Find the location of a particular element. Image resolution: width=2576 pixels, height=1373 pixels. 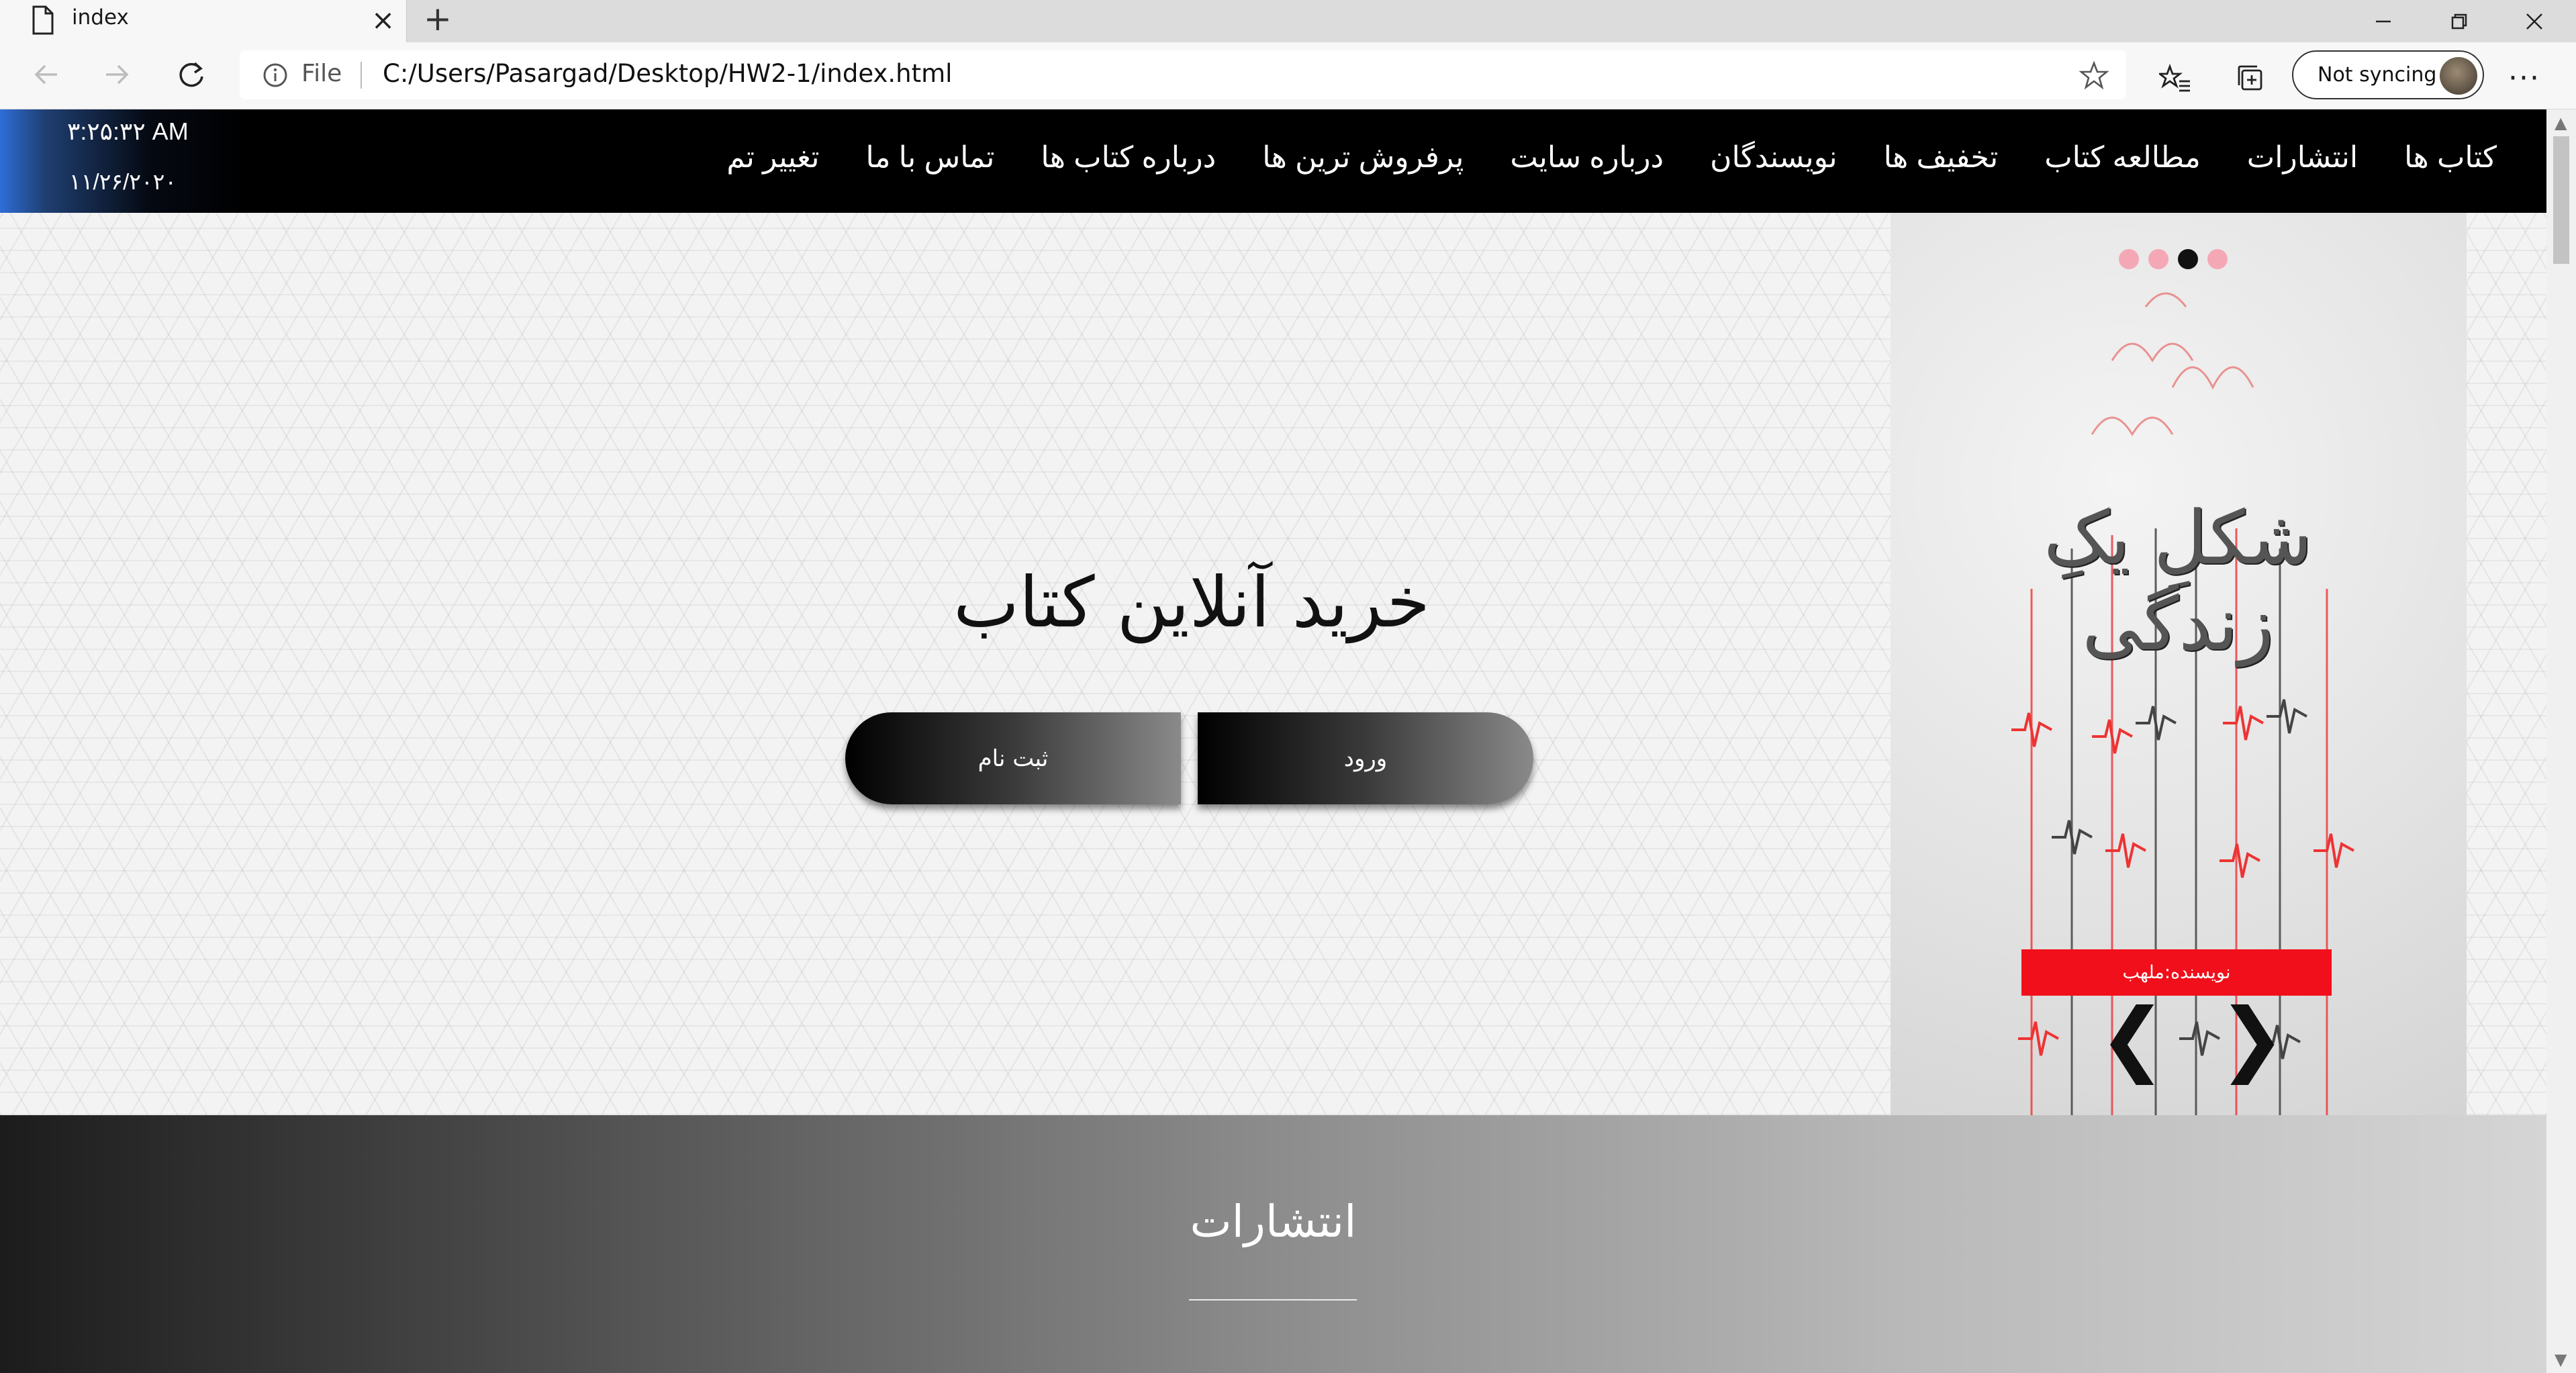

minimize-icon is located at coordinates (2383, 21).